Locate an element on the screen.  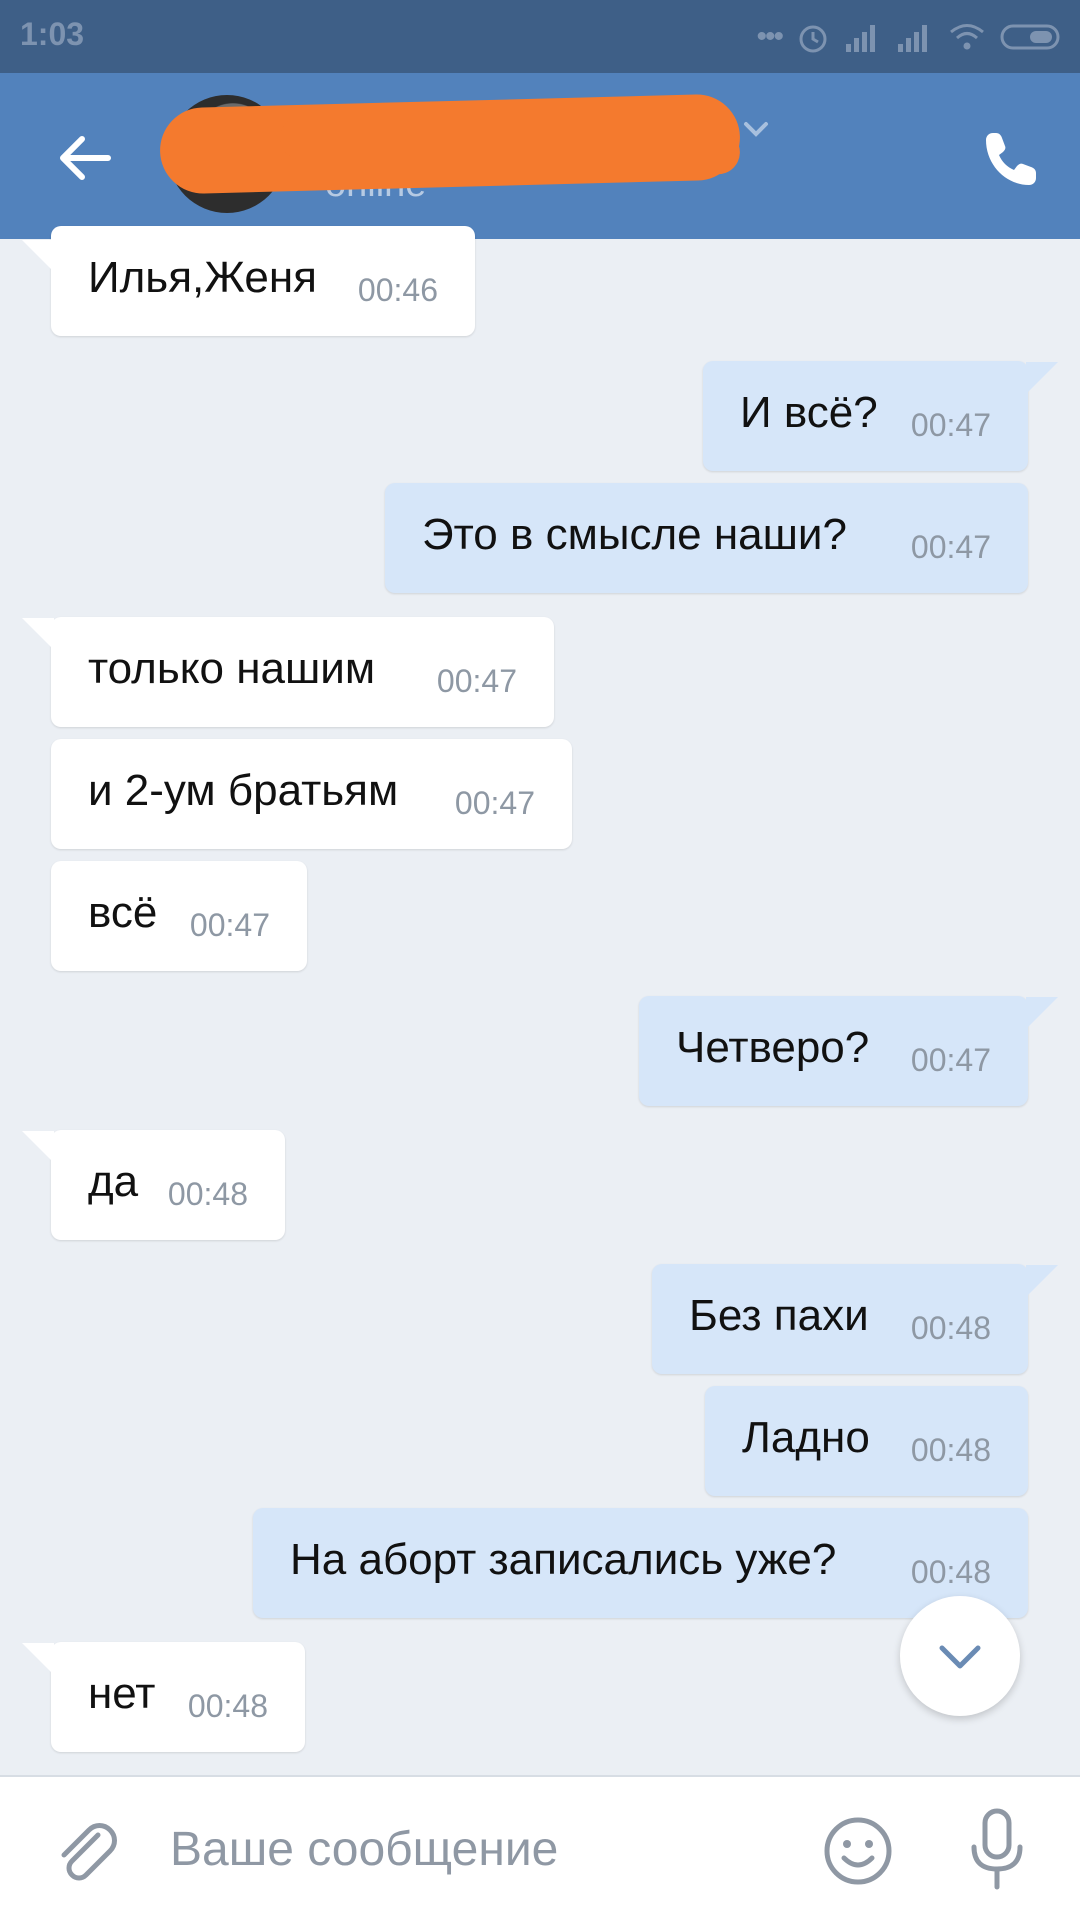
message-text: да is located at coordinates (113, 1181).